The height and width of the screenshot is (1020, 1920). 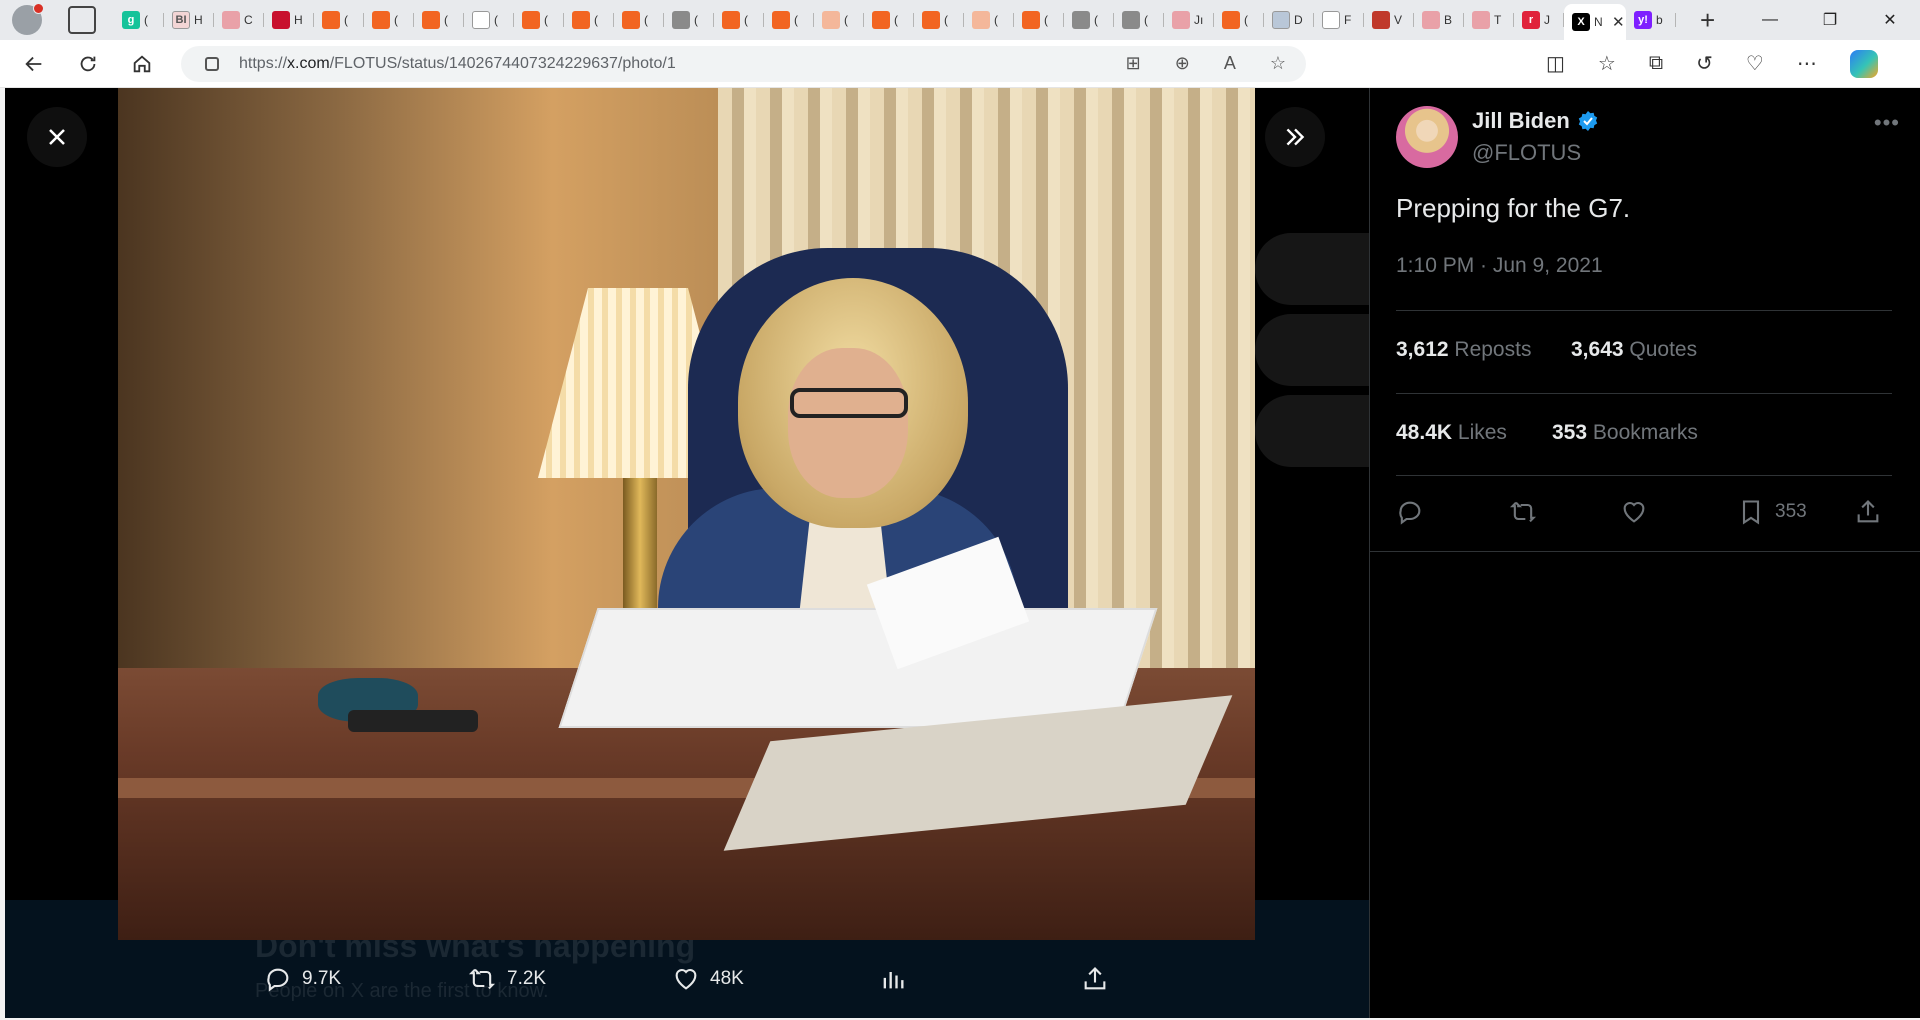 I want to click on browser-tab: F, so click(x=1339, y=20).